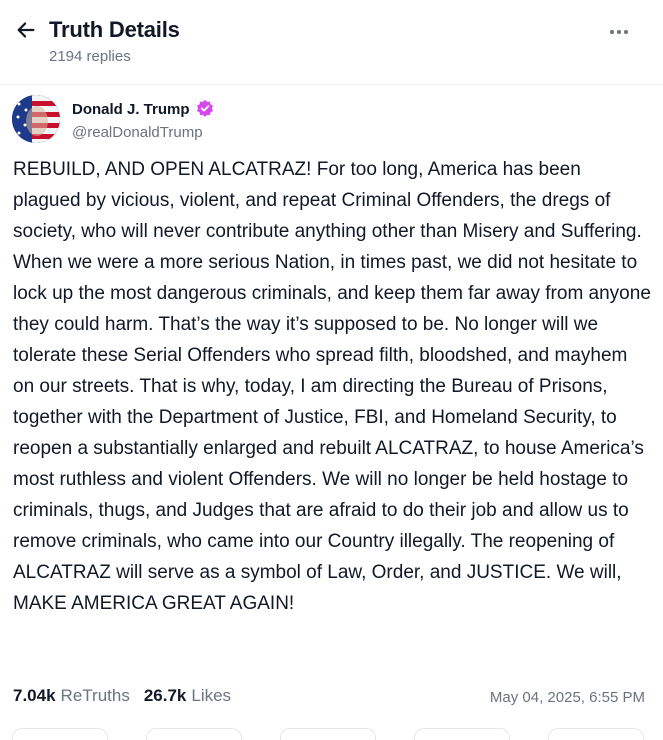  What do you see at coordinates (194, 734) in the screenshot?
I see `retruth-button` at bounding box center [194, 734].